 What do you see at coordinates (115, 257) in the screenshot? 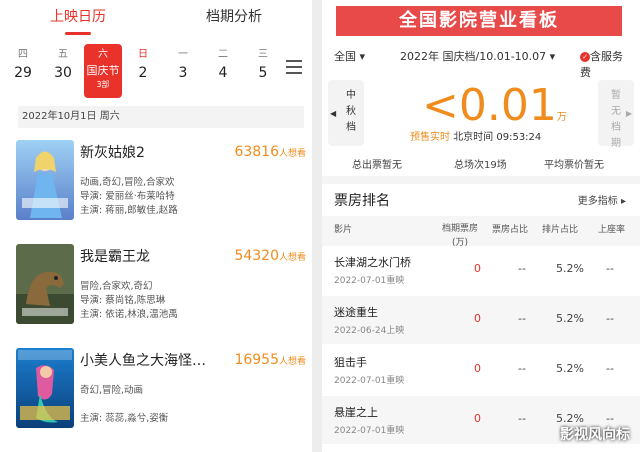
I see `movie-title: 我是霸王龙` at bounding box center [115, 257].